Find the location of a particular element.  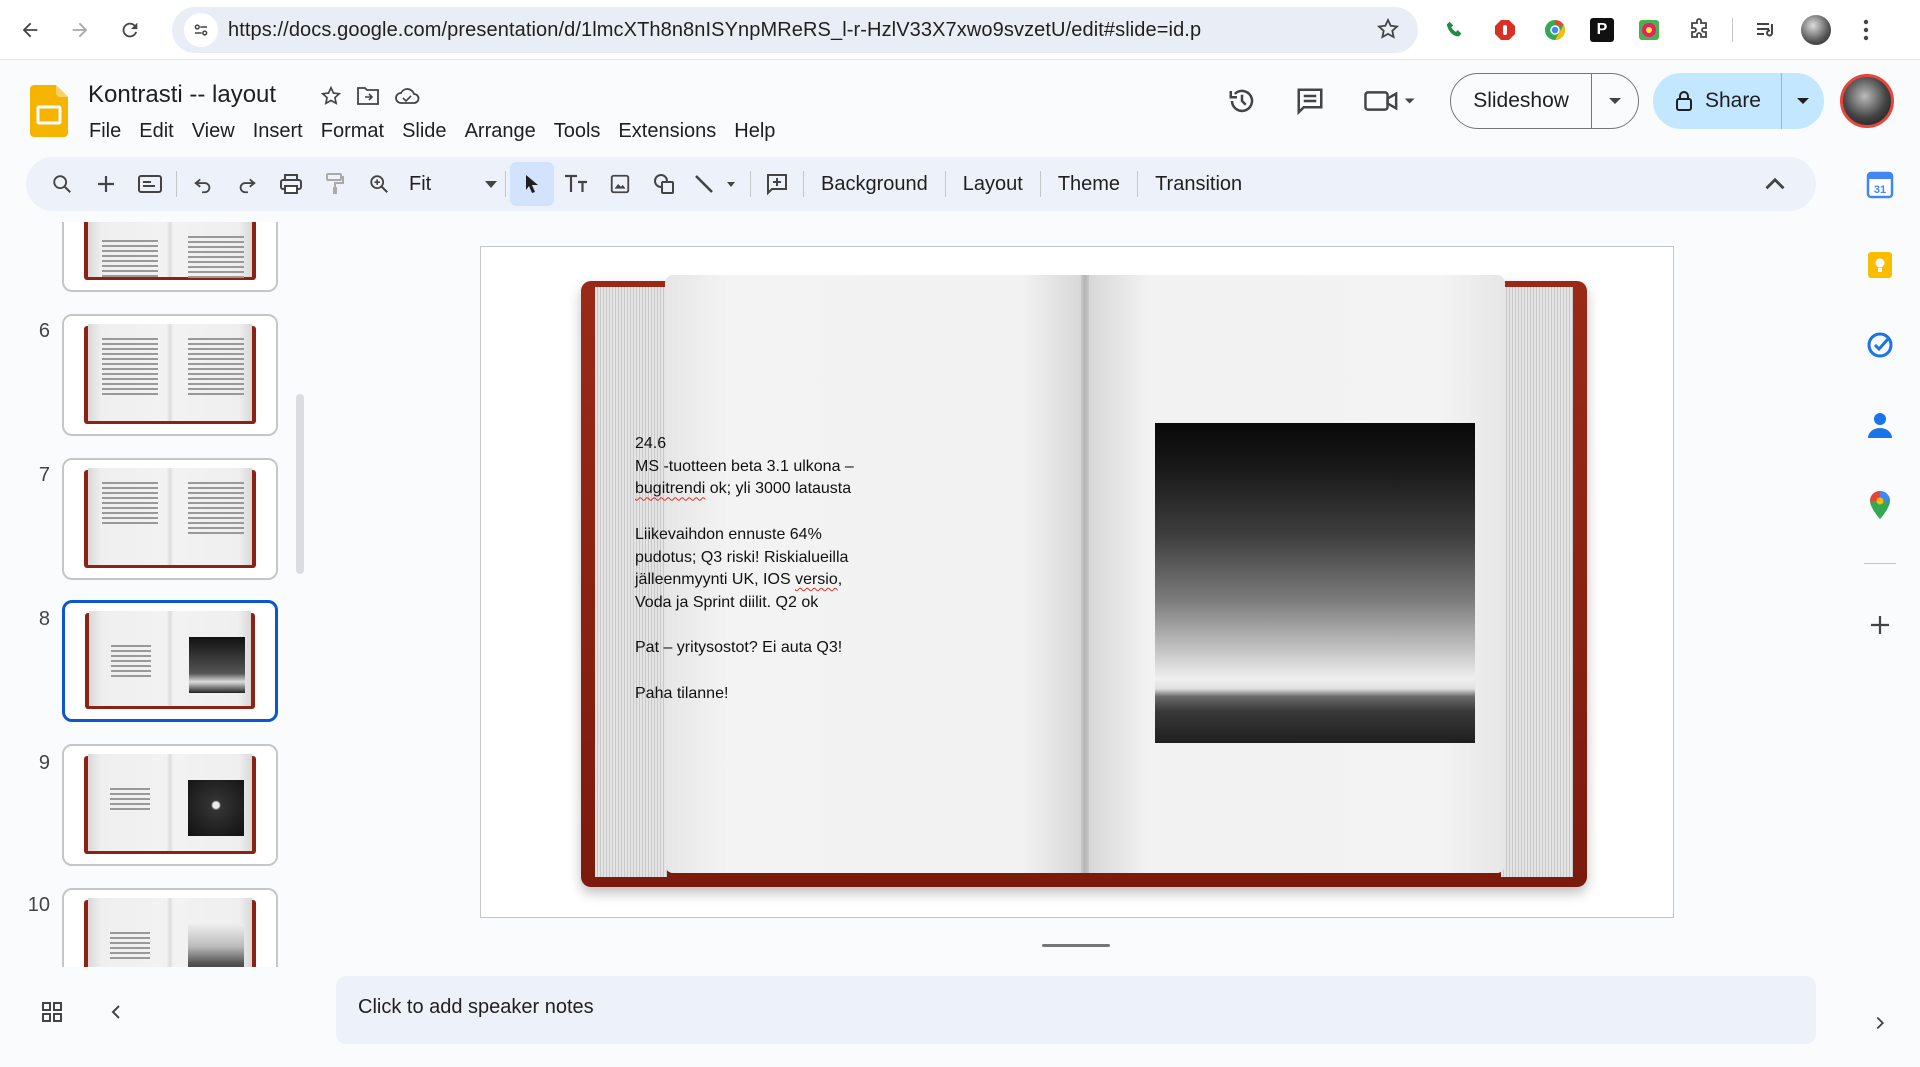

zoom-icon is located at coordinates (379, 184).